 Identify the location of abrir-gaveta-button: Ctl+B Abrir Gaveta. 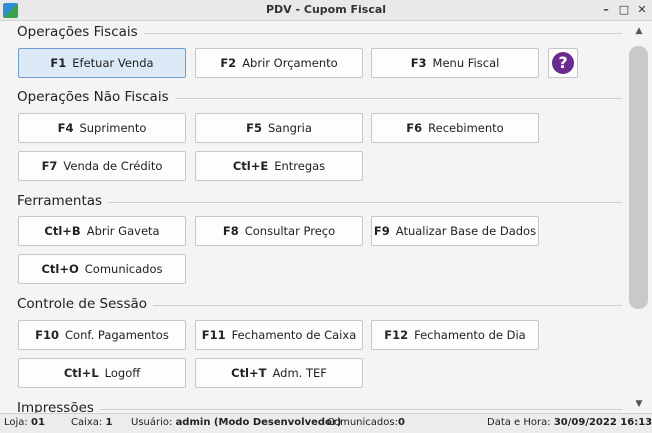
(102, 231).